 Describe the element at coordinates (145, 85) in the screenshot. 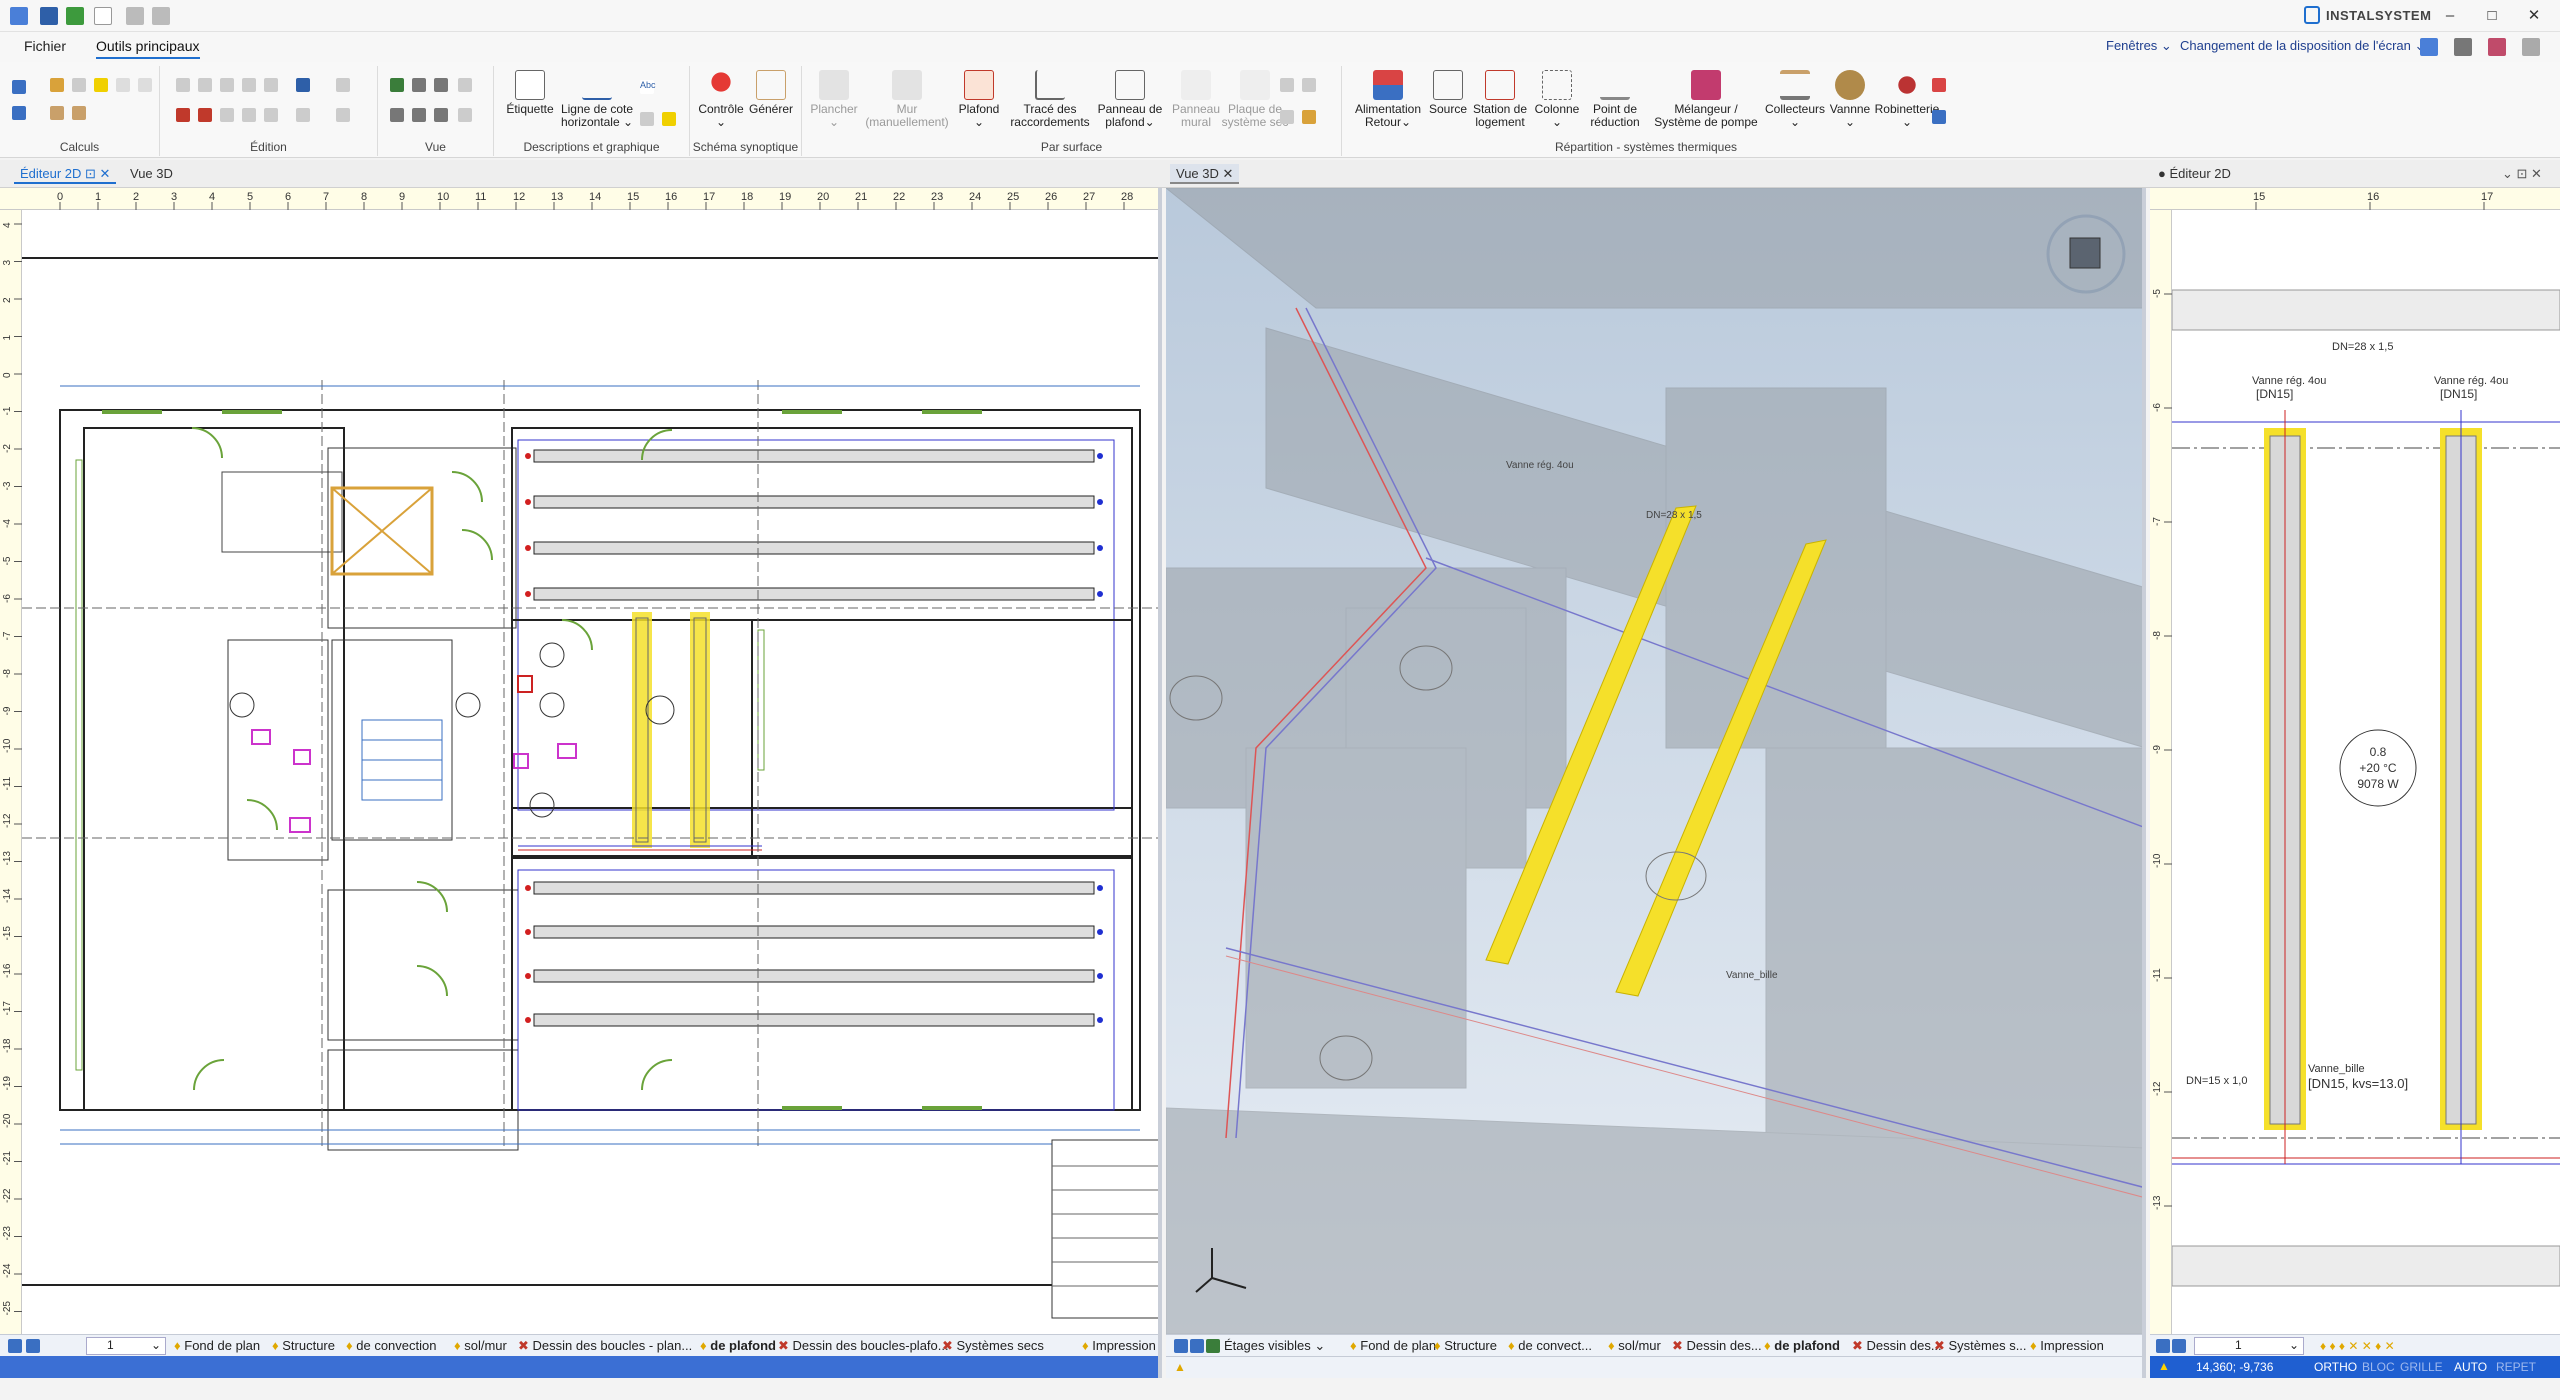

I see `calc-e-icon` at that location.